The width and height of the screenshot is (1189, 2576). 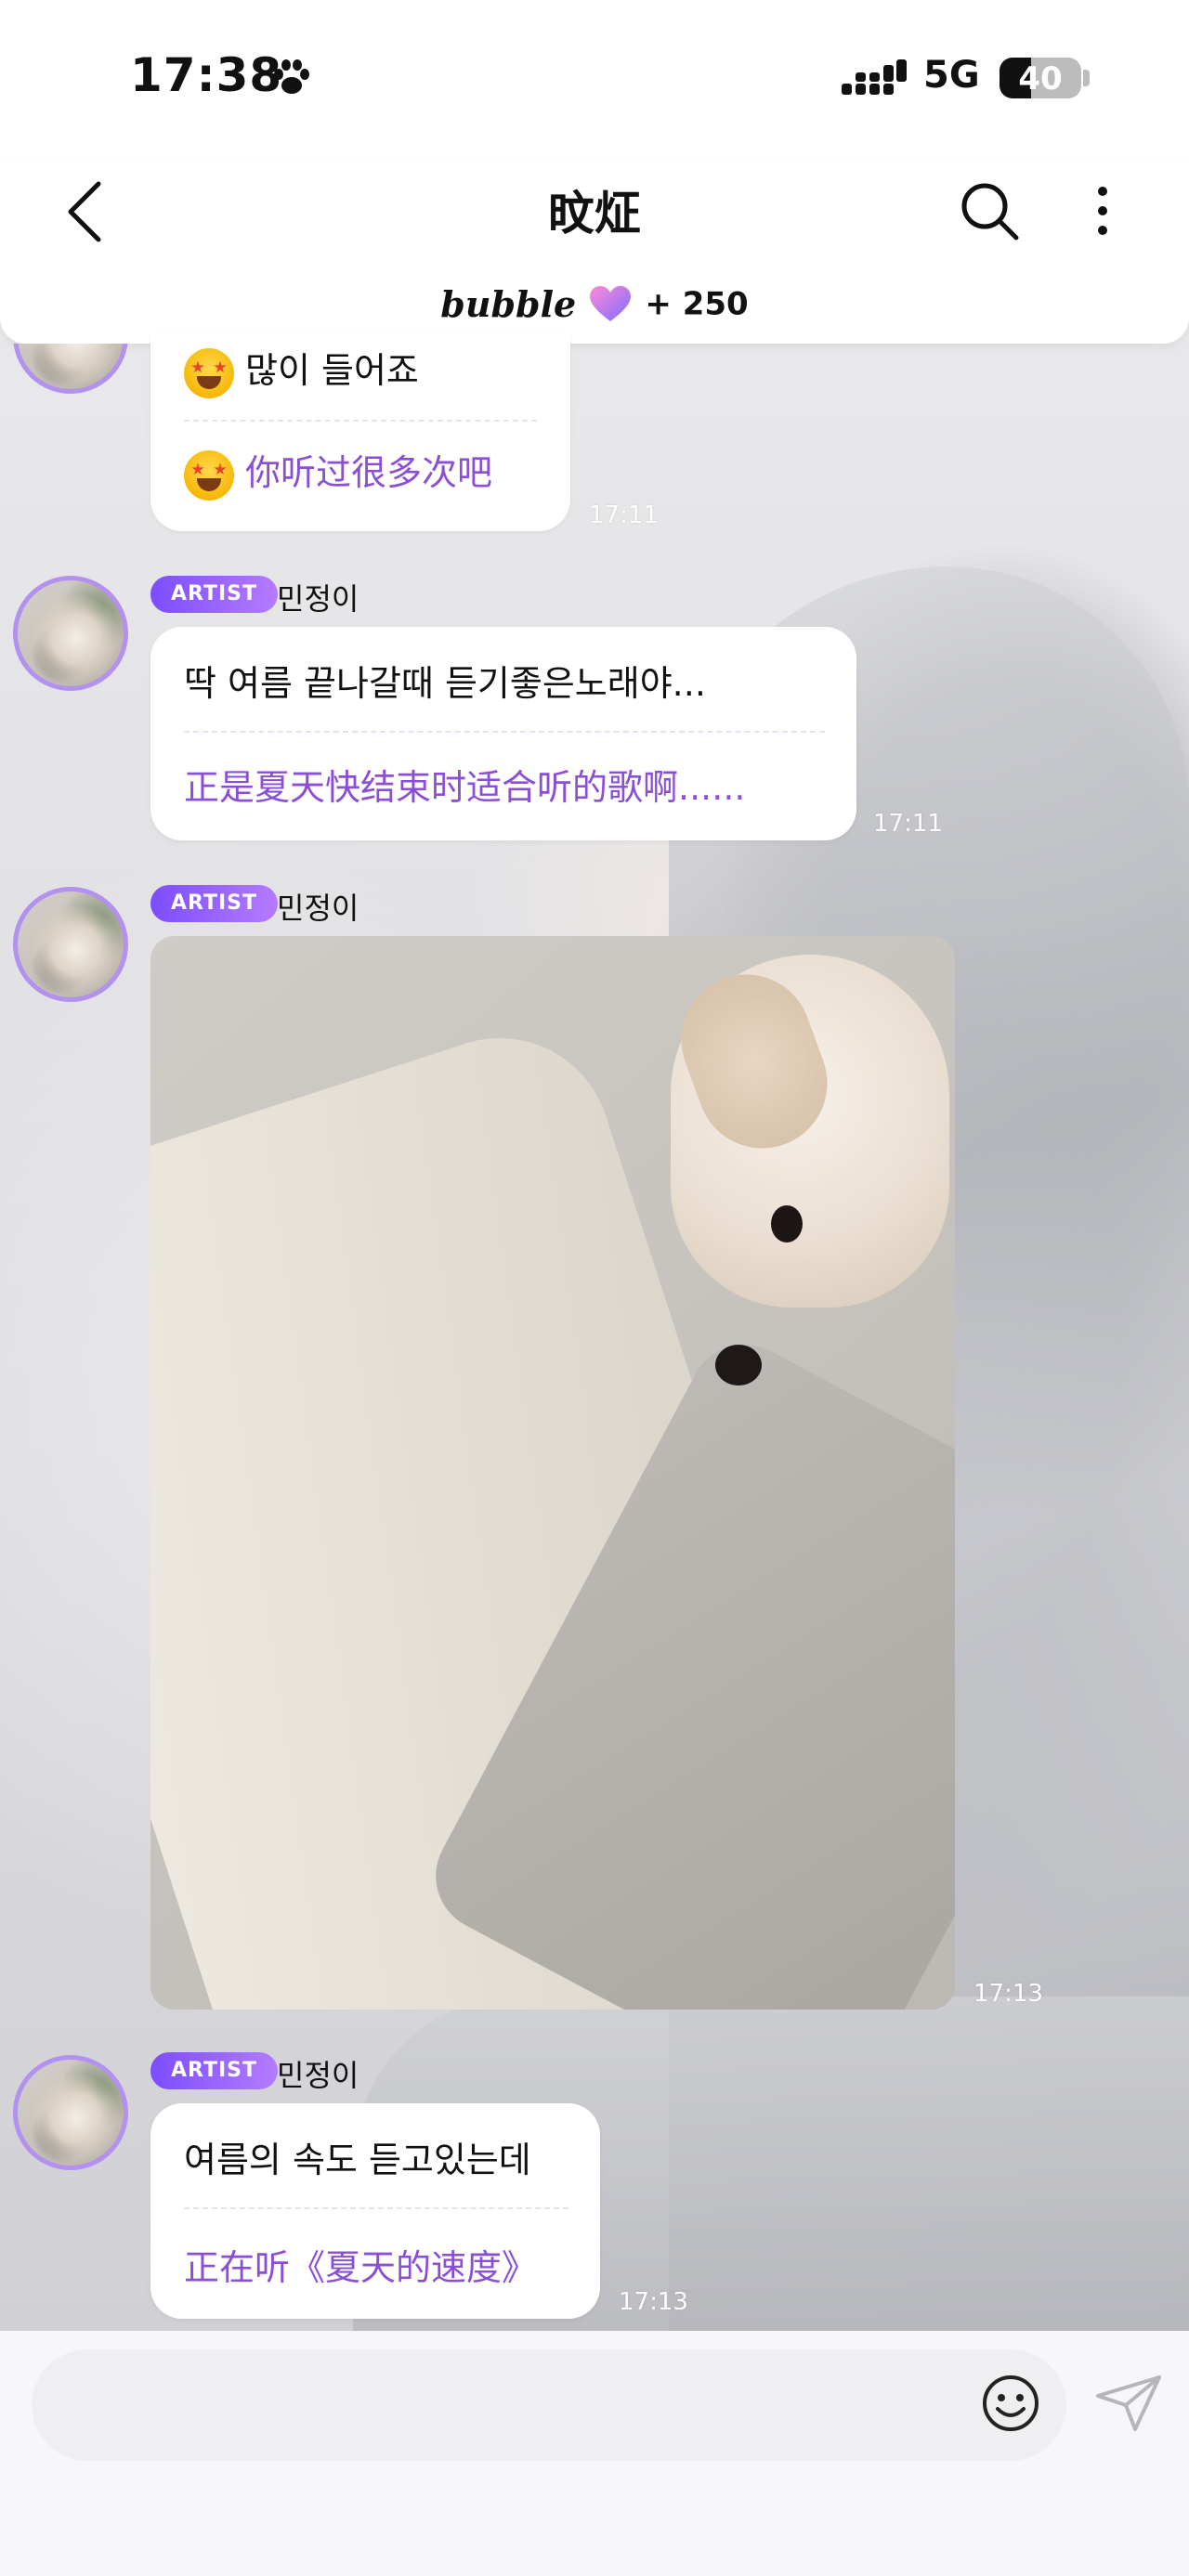 I want to click on message-korean: 많이 들어죠, so click(x=301, y=371).